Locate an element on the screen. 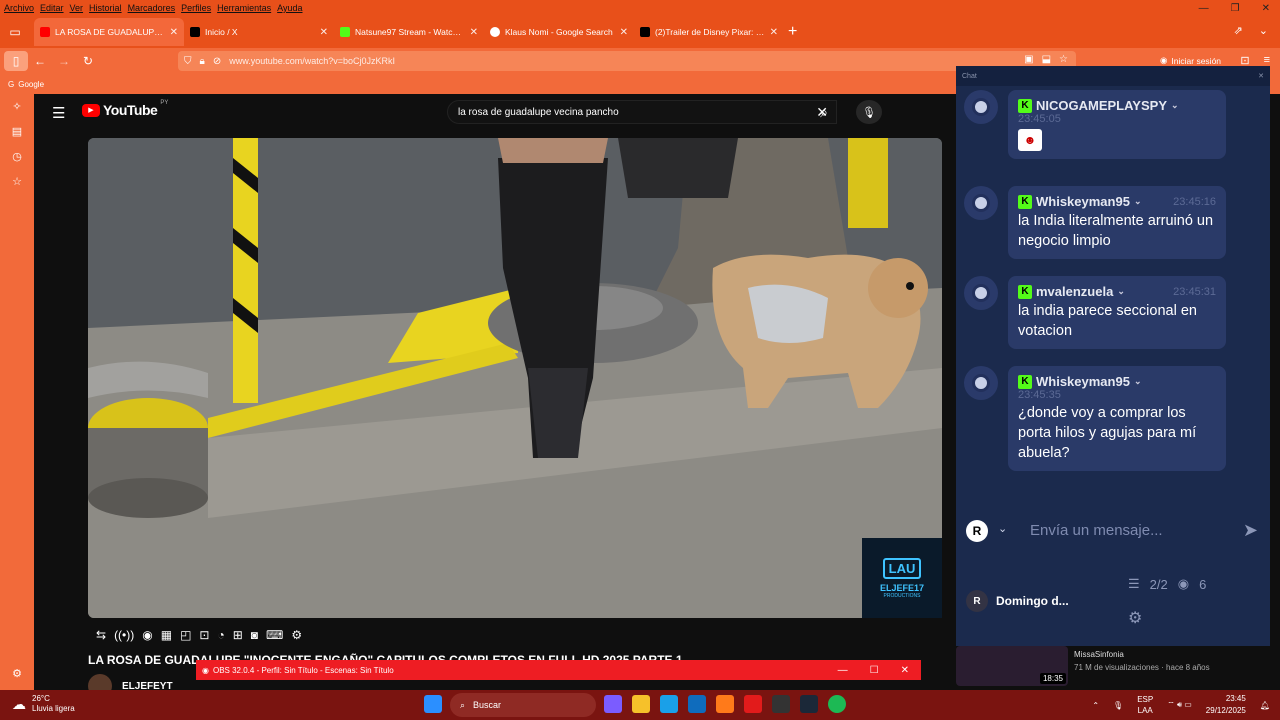 This screenshot has width=1280, height=720. firefox-icon is located at coordinates (725, 704).